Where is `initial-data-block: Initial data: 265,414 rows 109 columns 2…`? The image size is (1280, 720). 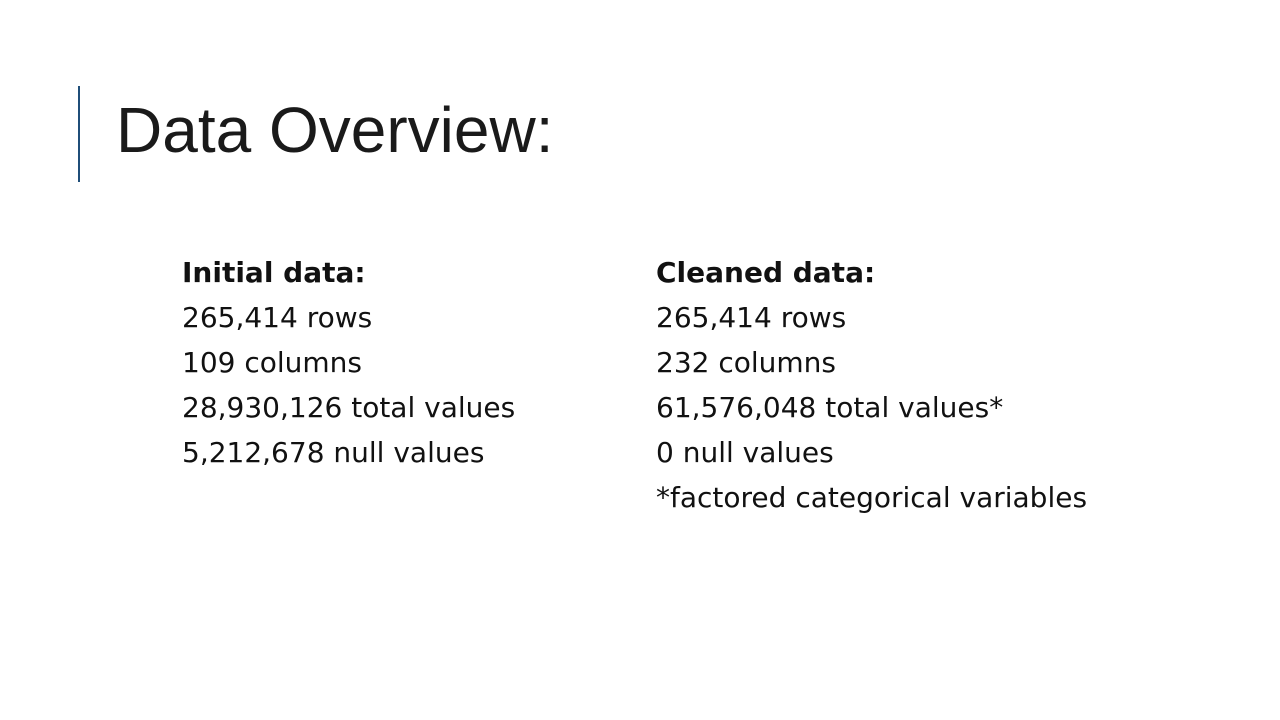
initial-data-block: Initial data: 265,414 rows 109 columns 2… is located at coordinates (397, 362).